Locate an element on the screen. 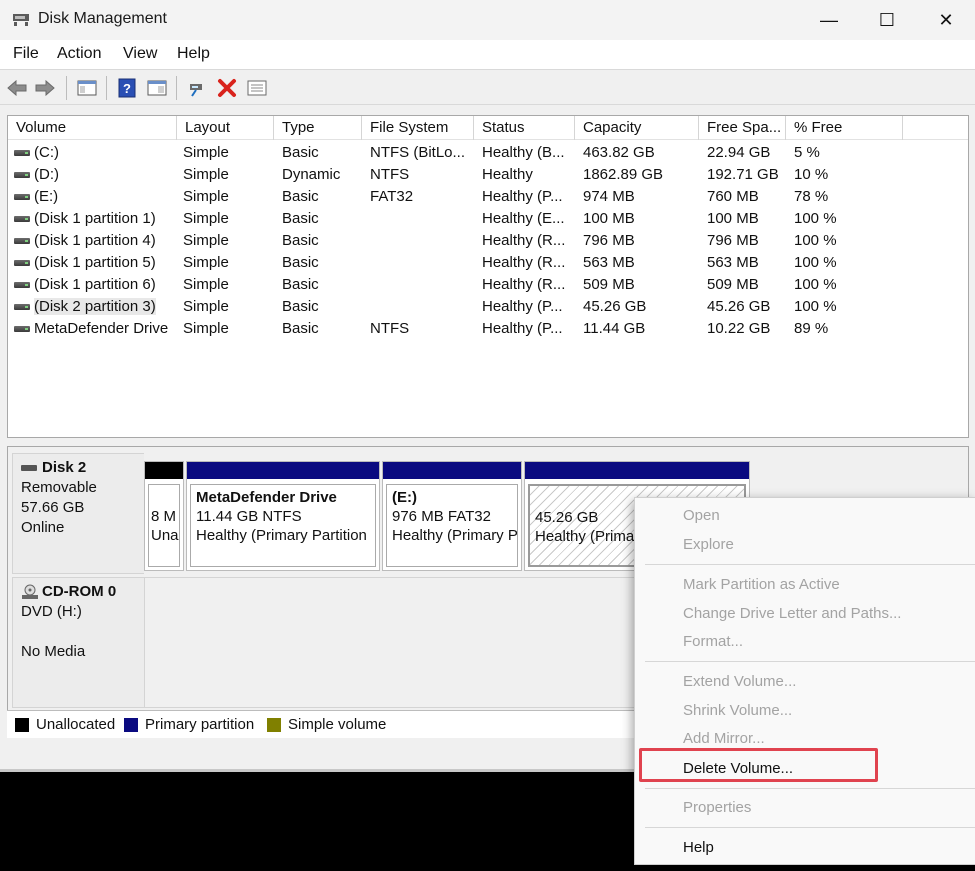  close-icon: ✕ is located at coordinates (946, 19).